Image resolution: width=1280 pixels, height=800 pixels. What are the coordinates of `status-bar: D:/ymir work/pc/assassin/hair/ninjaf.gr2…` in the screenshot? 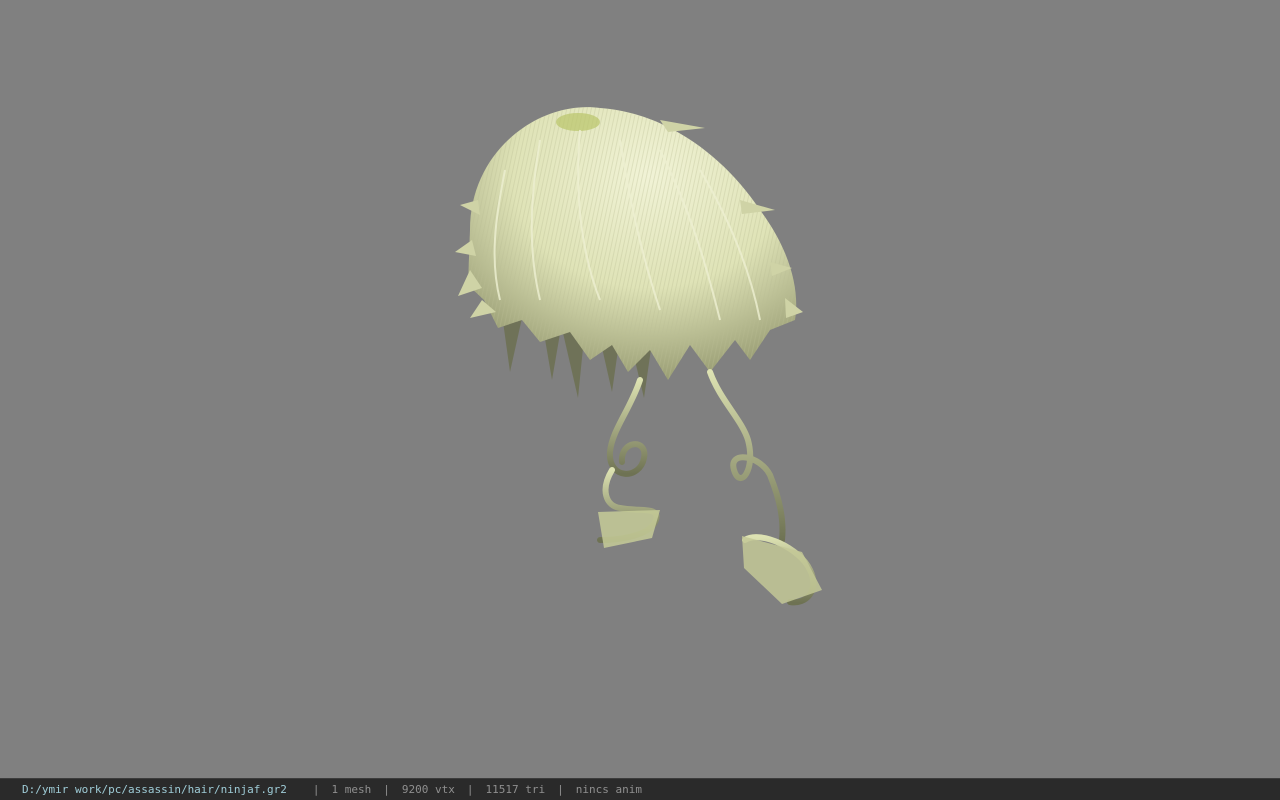 It's located at (640, 789).